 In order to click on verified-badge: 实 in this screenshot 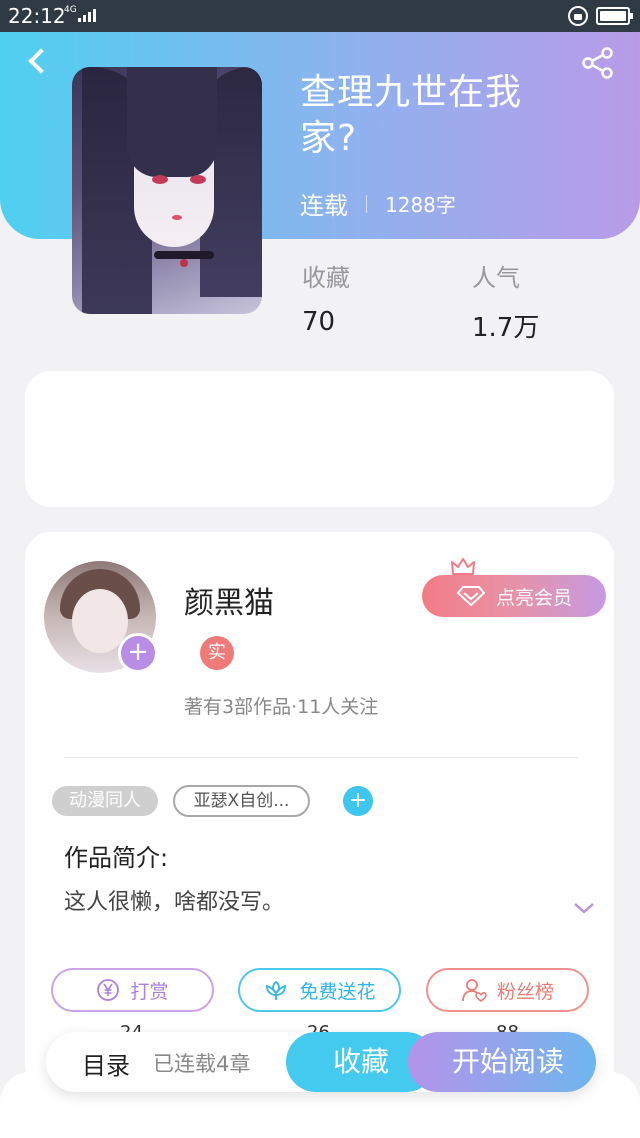, I will do `click(217, 653)`.